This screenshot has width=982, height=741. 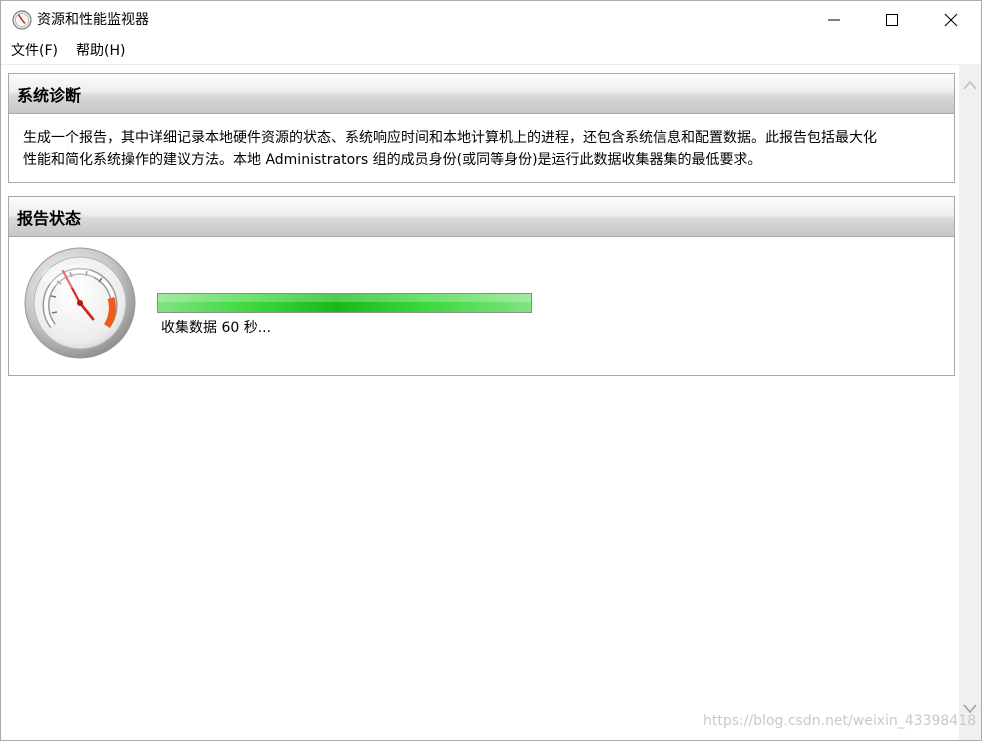 I want to click on maximize-icon, so click(x=892, y=20).